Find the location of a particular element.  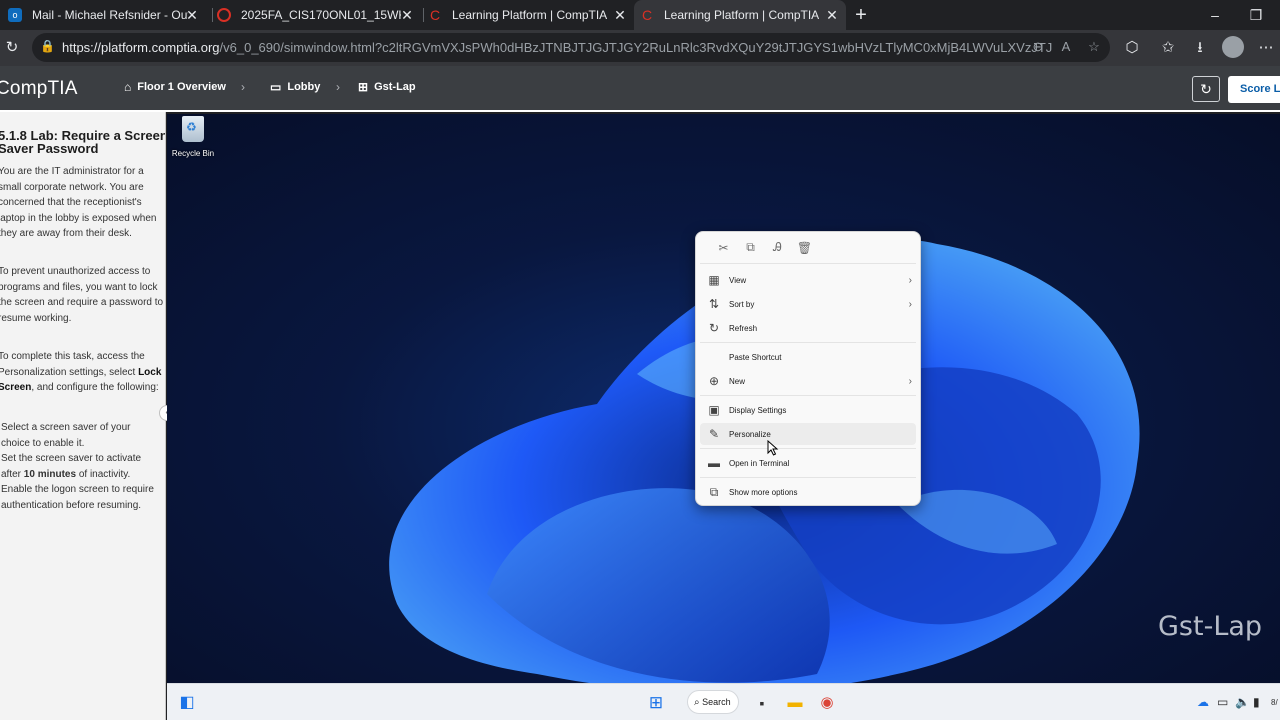

score-lab-button: Score Lab is located at coordinates (1254, 89).